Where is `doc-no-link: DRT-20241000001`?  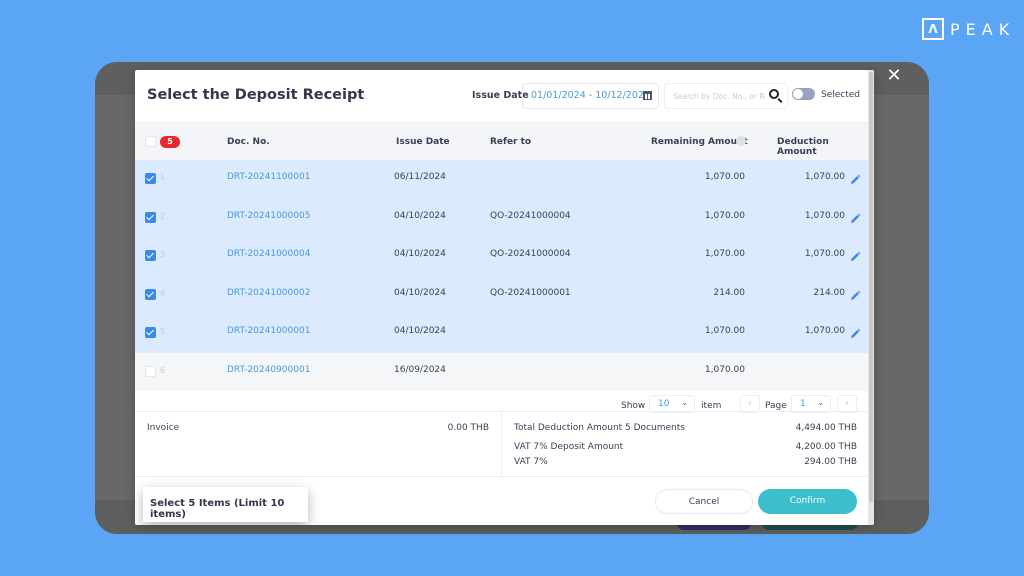
doc-no-link: DRT-20241000001 is located at coordinates (268, 331).